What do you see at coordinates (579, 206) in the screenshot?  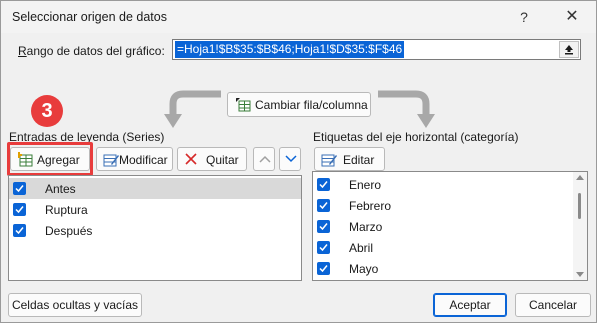 I see `scrollbar-thumb` at bounding box center [579, 206].